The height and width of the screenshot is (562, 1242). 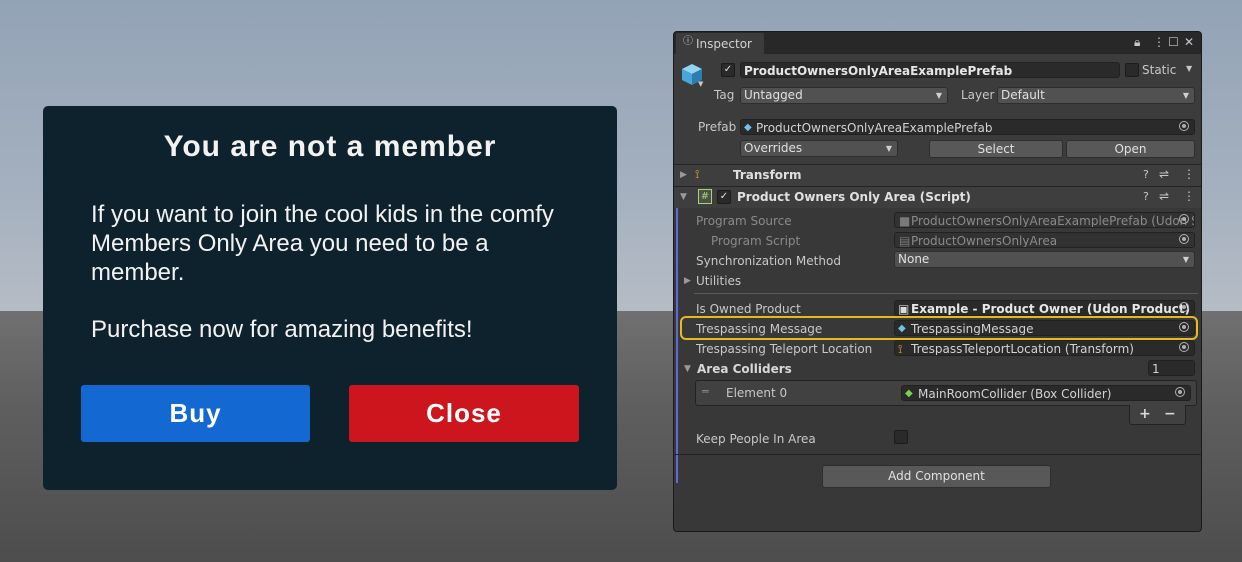 What do you see at coordinates (844, 95) in the screenshot?
I see `tag-dropdown: Untagged ▼` at bounding box center [844, 95].